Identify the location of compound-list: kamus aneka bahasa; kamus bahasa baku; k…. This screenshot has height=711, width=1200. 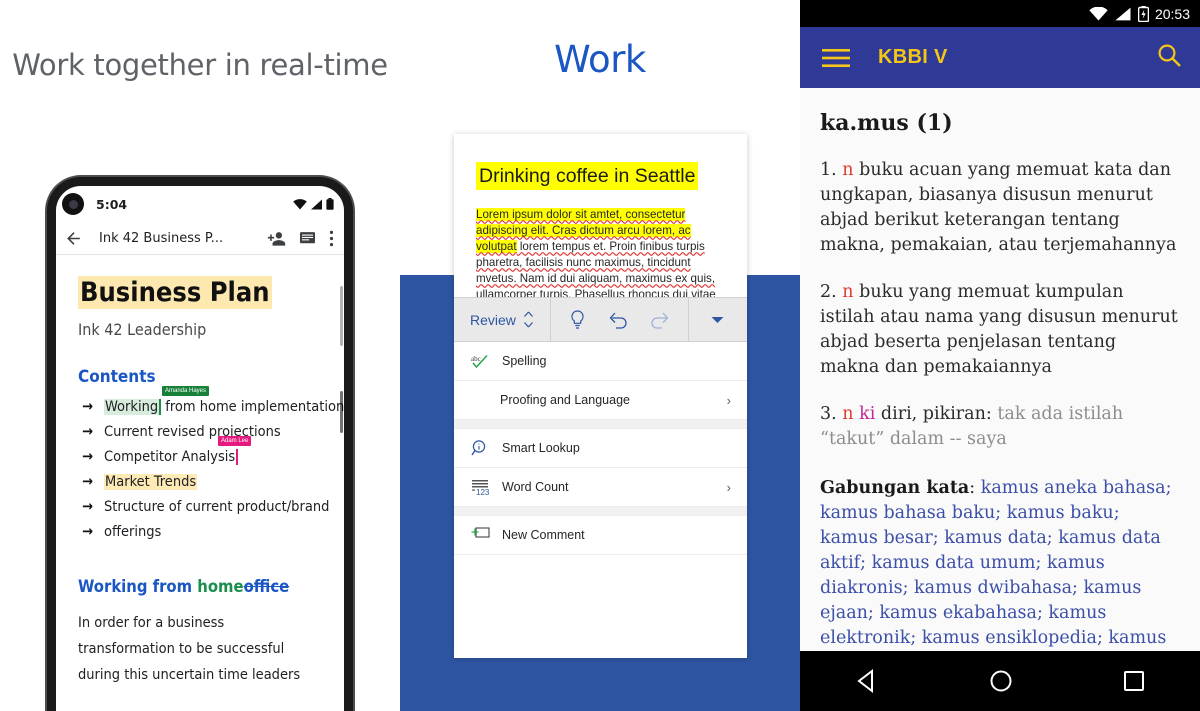
(995, 564).